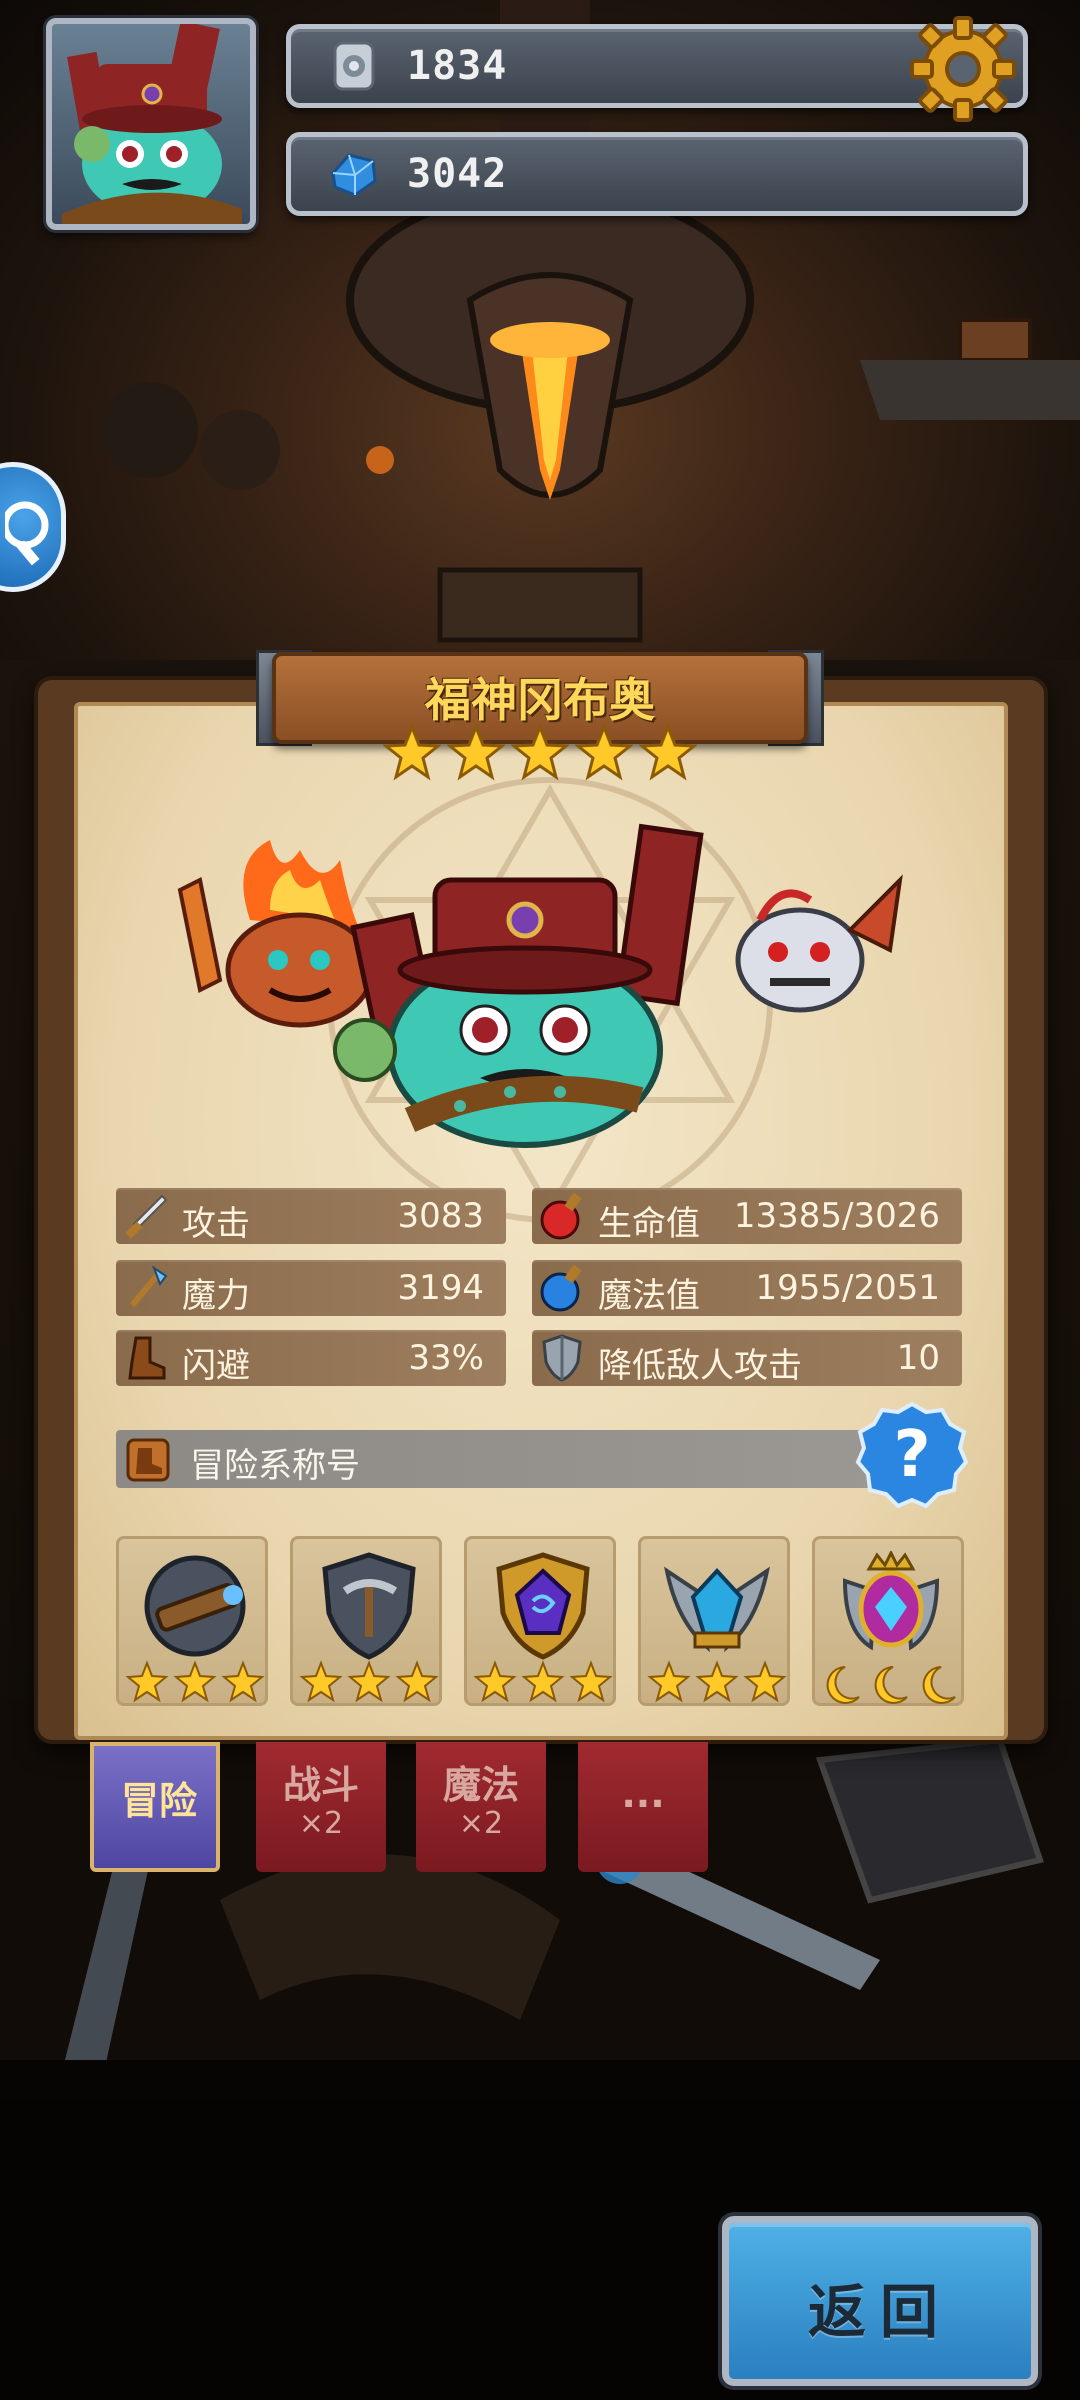  I want to click on settings-gear-icon, so click(963, 69).